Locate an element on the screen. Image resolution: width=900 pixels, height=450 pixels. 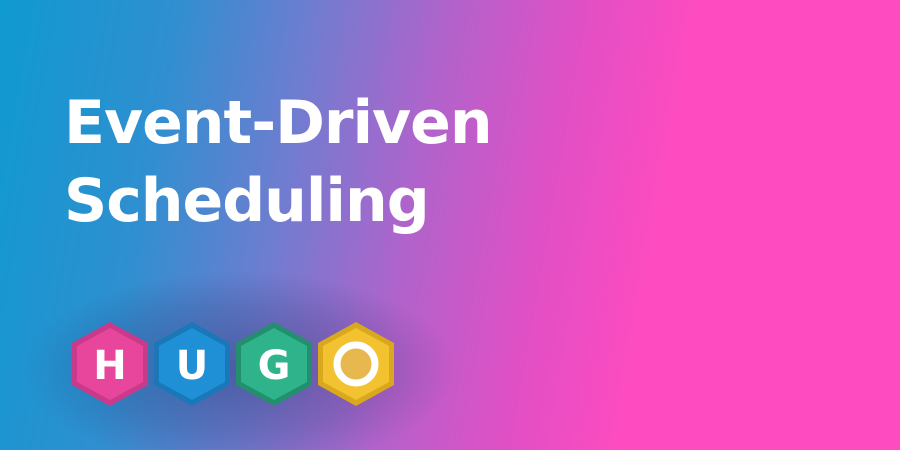
title-line-1: Event-Driven is located at coordinates (278, 123).